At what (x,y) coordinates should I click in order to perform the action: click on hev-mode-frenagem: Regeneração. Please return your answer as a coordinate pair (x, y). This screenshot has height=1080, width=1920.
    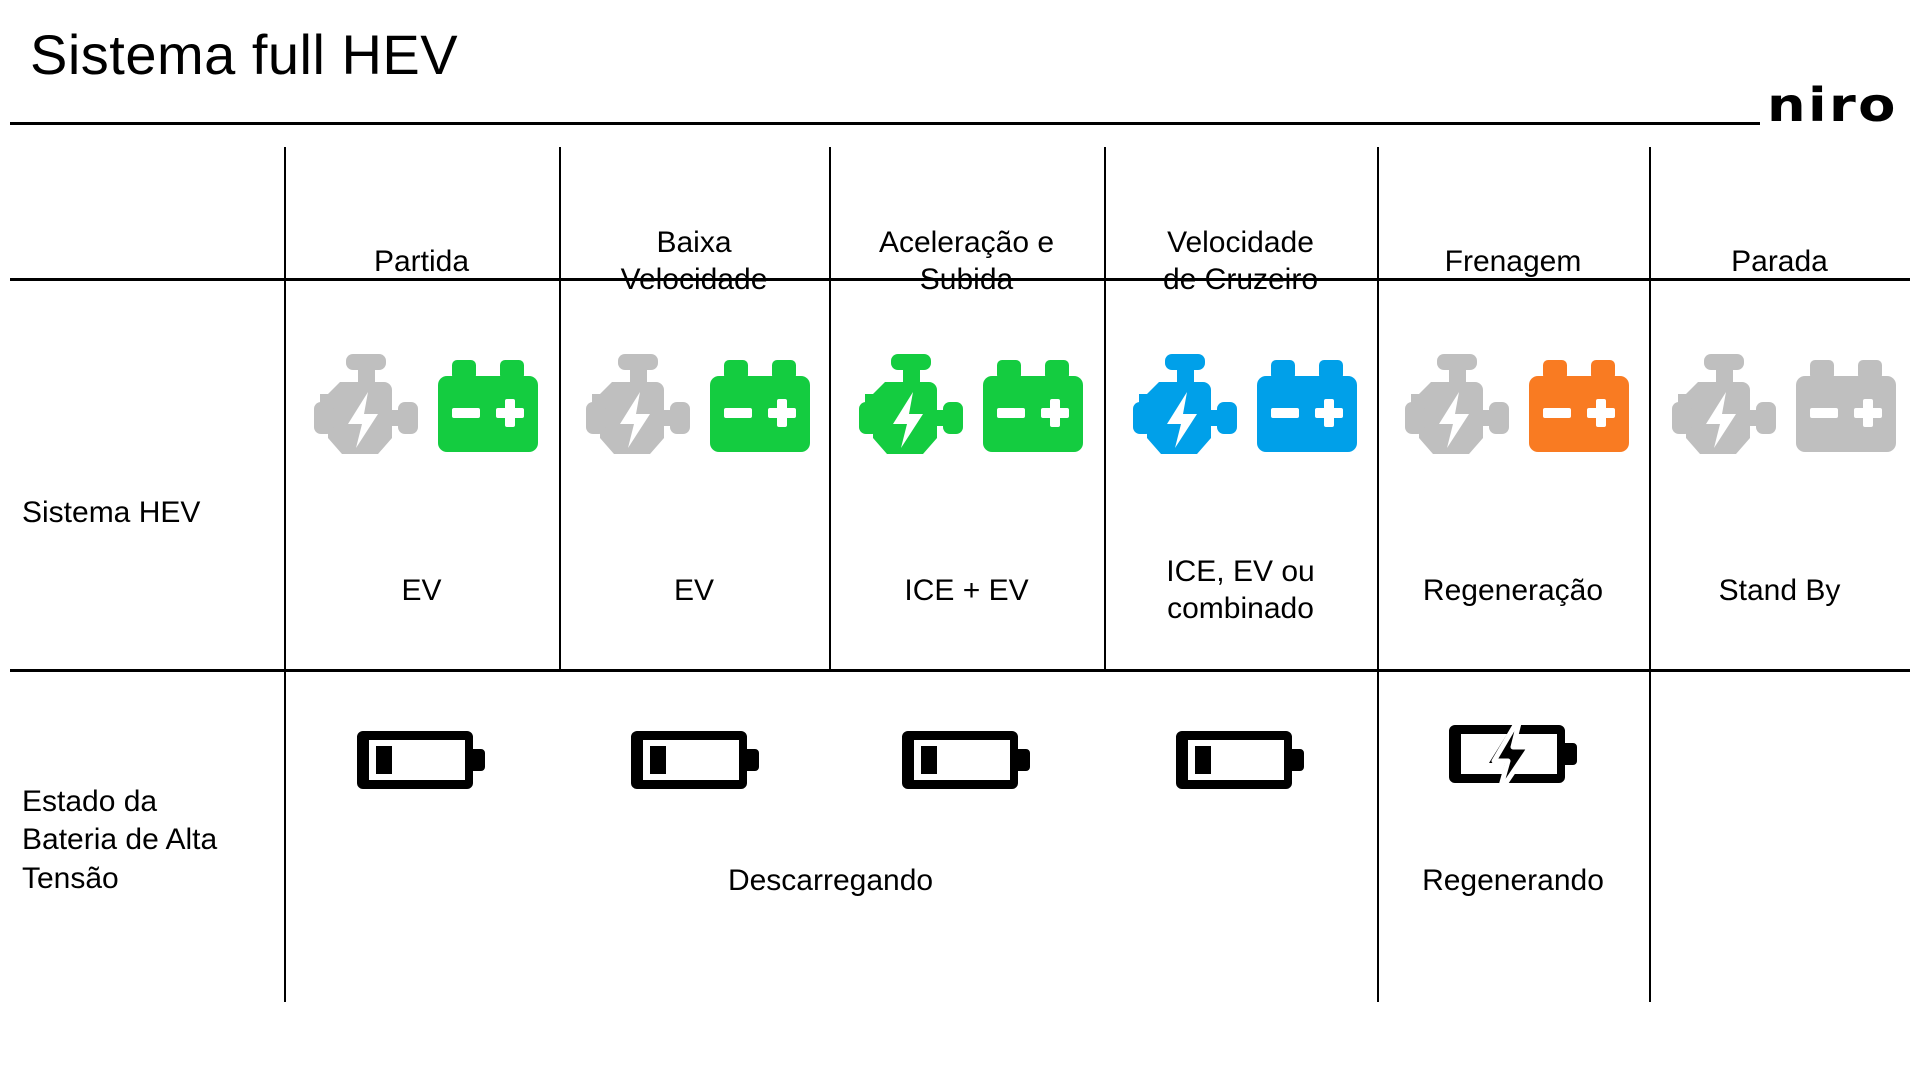
    Looking at the image, I should click on (1513, 590).